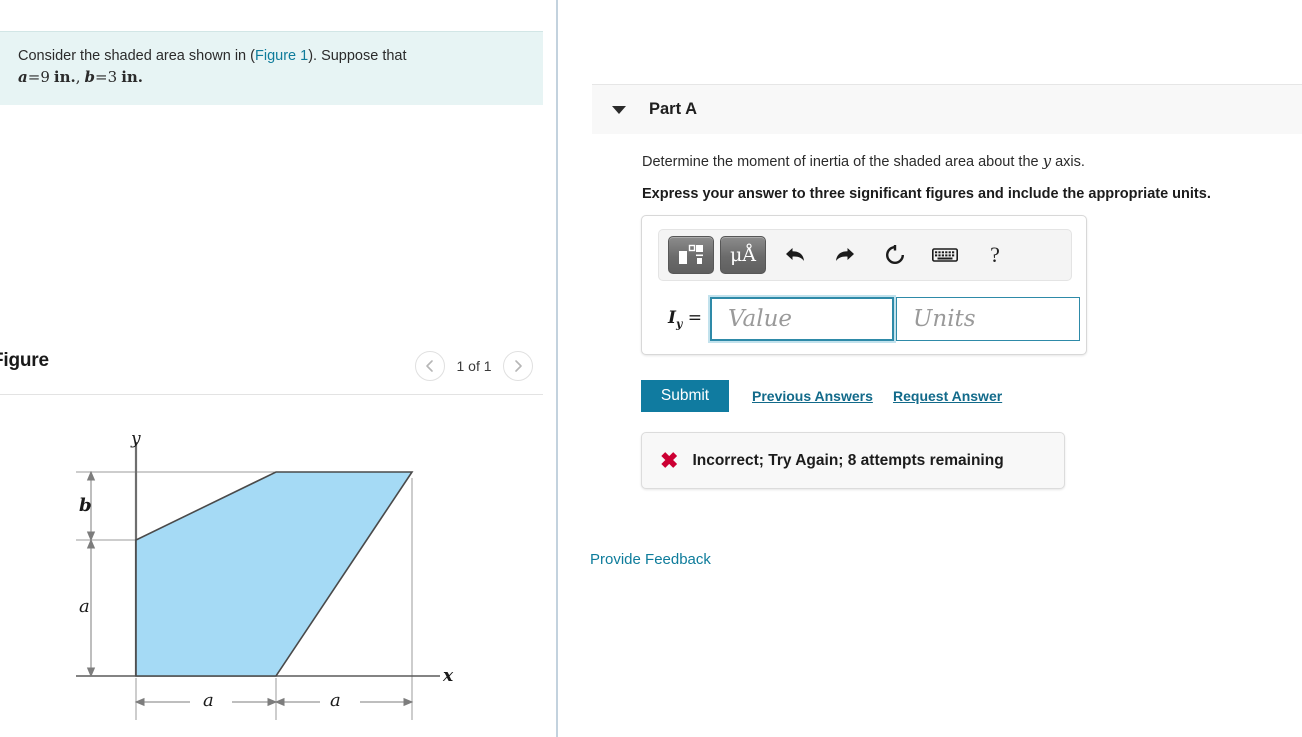  Describe the element at coordinates (988, 319) in the screenshot. I see `answer-units-input: Units` at that location.